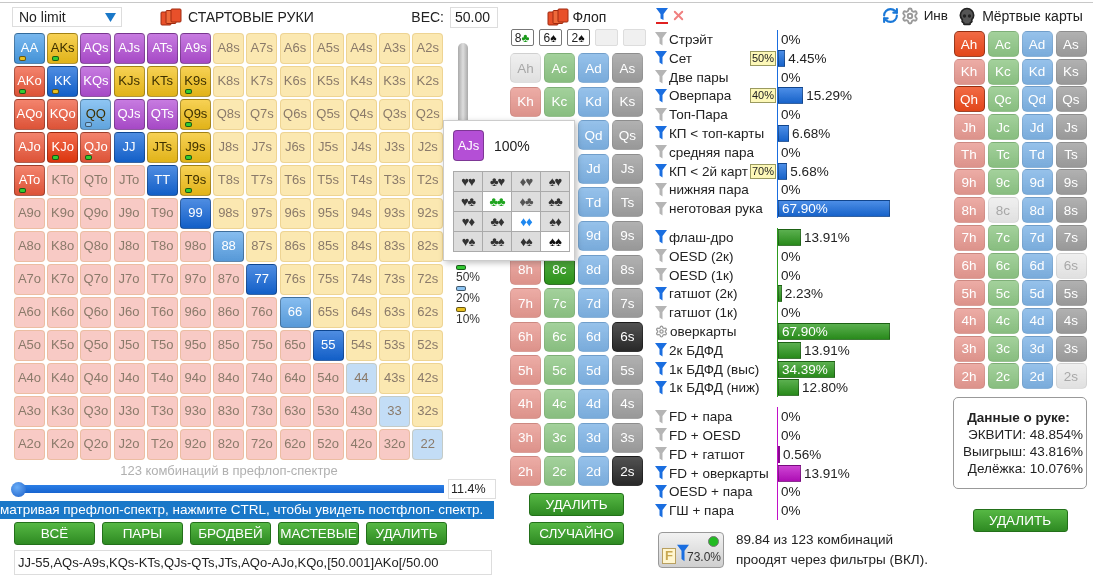  Describe the element at coordinates (526, 221) in the screenshot. I see `combo-cell: ♦♦` at that location.